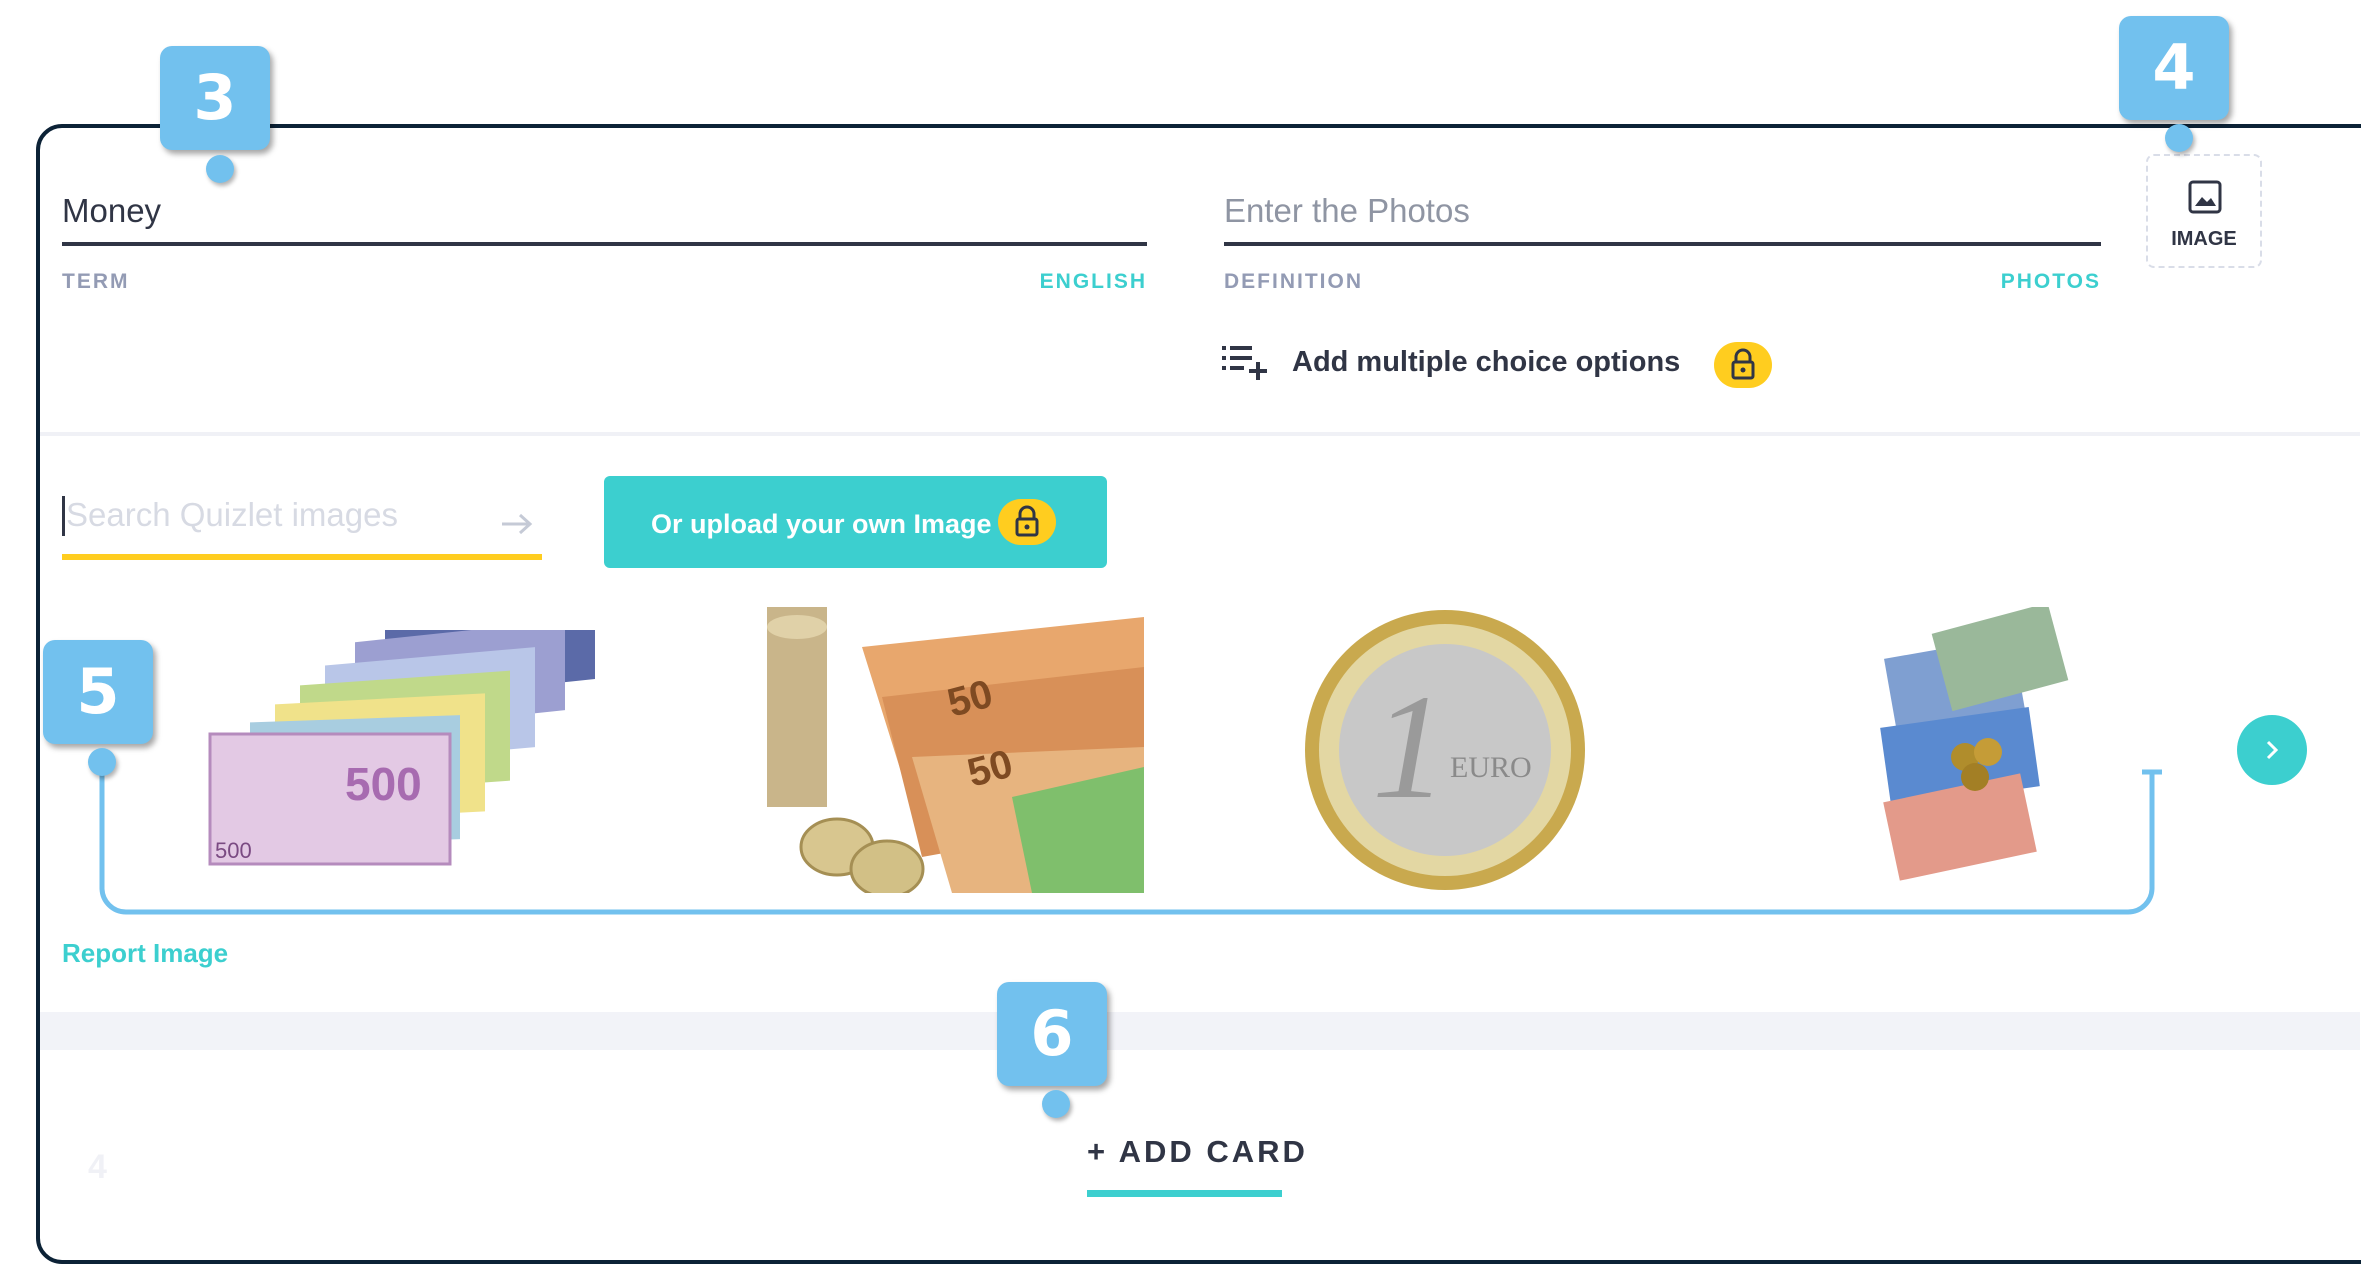 The image size is (2361, 1264). I want to click on definition-input: Enter the Photos, so click(1347, 211).